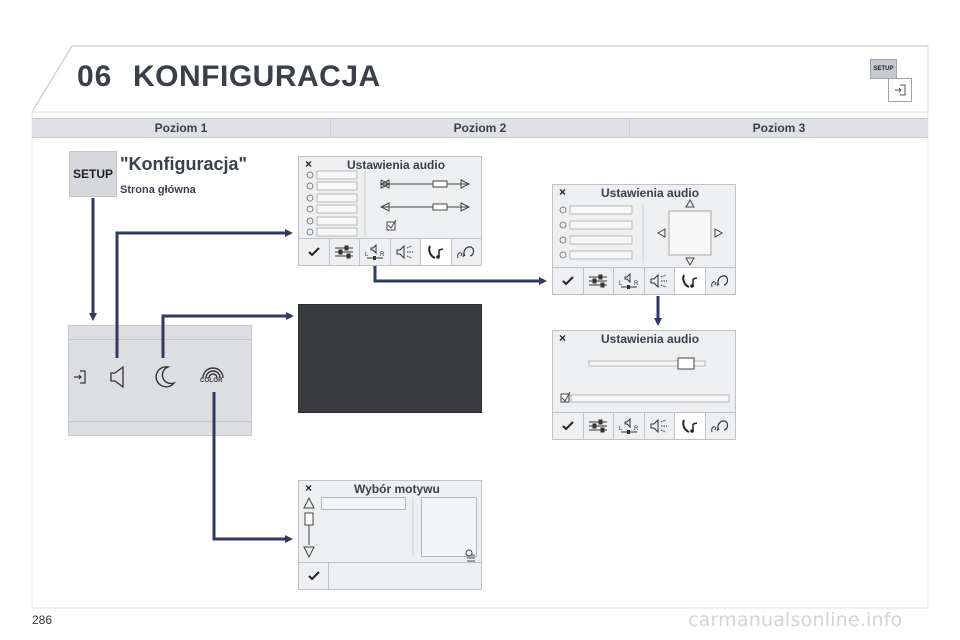 The width and height of the screenshot is (960, 640). What do you see at coordinates (390, 358) in the screenshot?
I see `dark-screen-preview` at bounding box center [390, 358].